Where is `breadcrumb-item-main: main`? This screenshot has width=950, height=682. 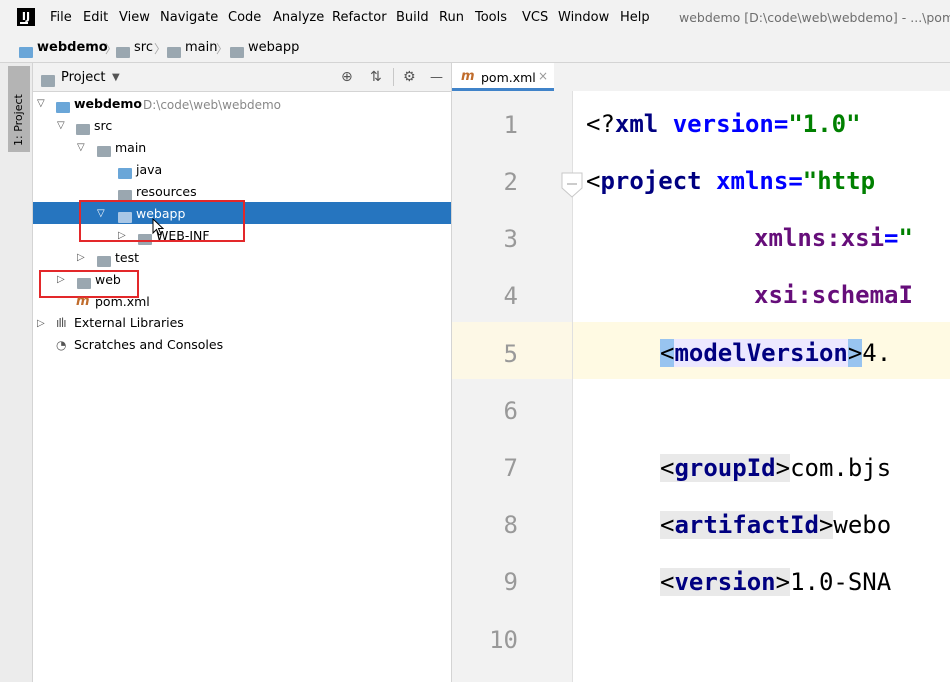 breadcrumb-item-main: main is located at coordinates (201, 48).